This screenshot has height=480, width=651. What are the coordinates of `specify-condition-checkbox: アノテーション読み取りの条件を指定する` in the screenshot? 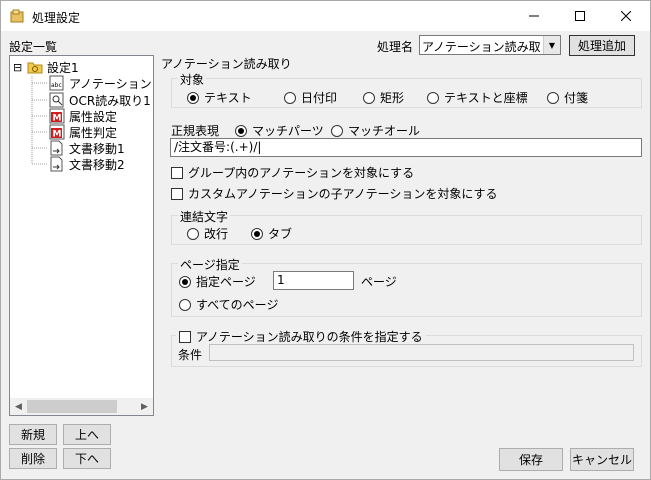 It's located at (301, 336).